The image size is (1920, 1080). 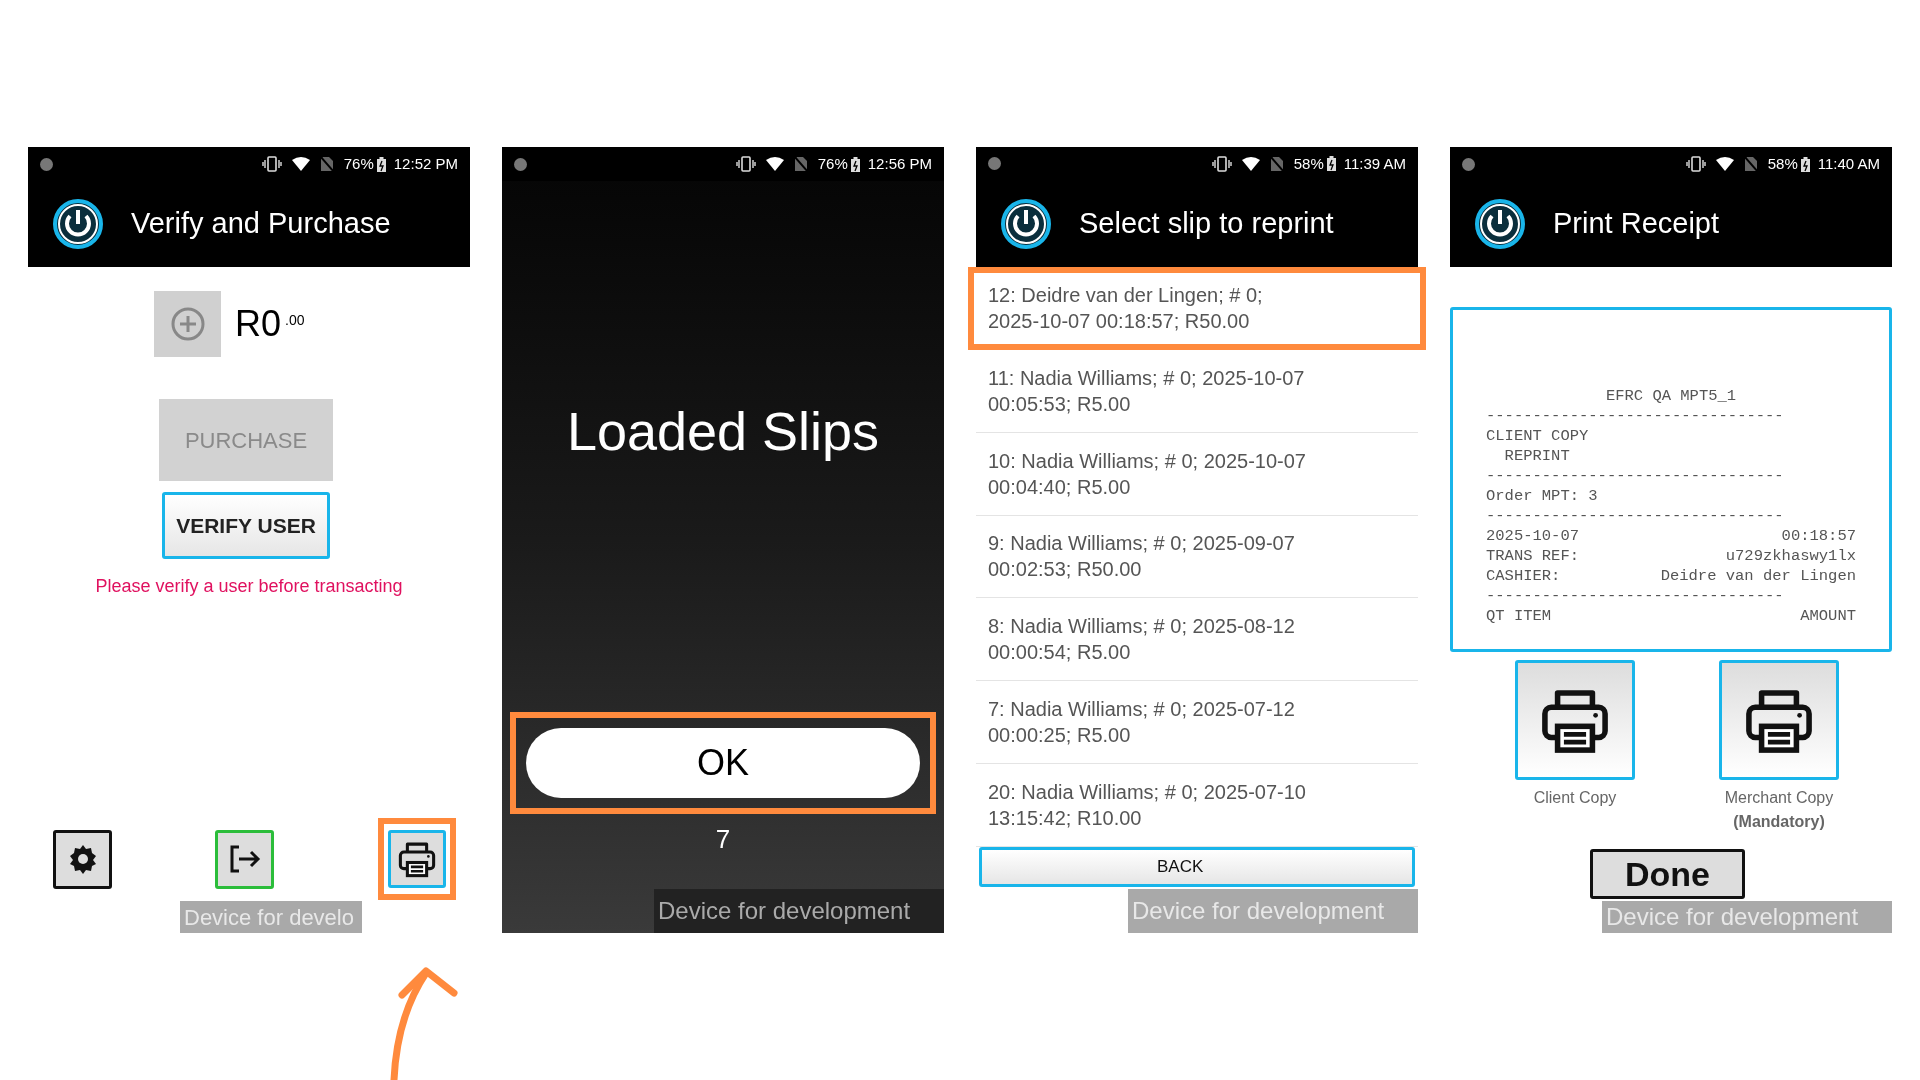 I want to click on slip-count: 7, so click(x=723, y=839).